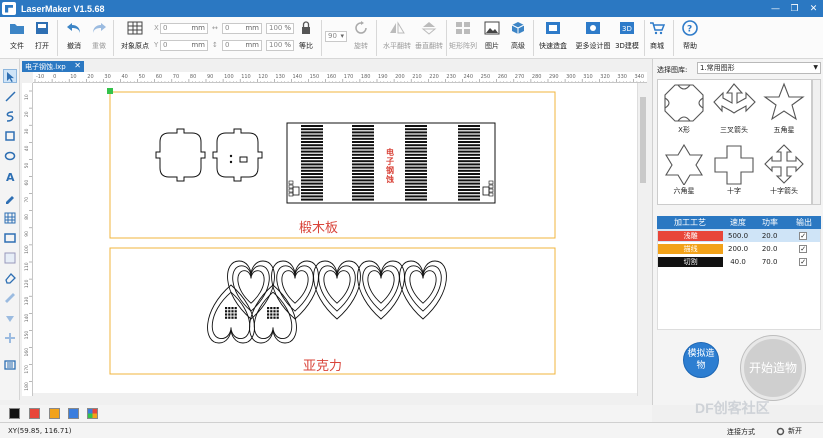  I want to click on rect-array-button: 矩形阵列, so click(463, 35).